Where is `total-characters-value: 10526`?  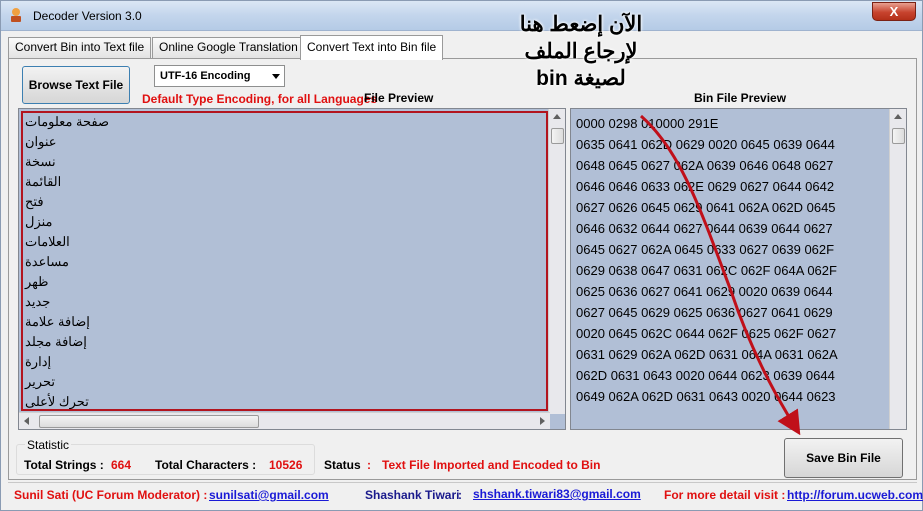
total-characters-value: 10526 is located at coordinates (286, 465).